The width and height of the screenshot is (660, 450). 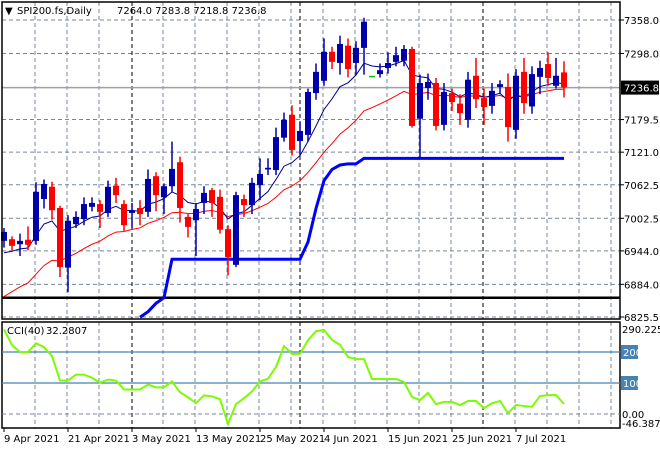 What do you see at coordinates (541, 439) in the screenshot?
I see `date-tick-label: 7 Jul 2021` at bounding box center [541, 439].